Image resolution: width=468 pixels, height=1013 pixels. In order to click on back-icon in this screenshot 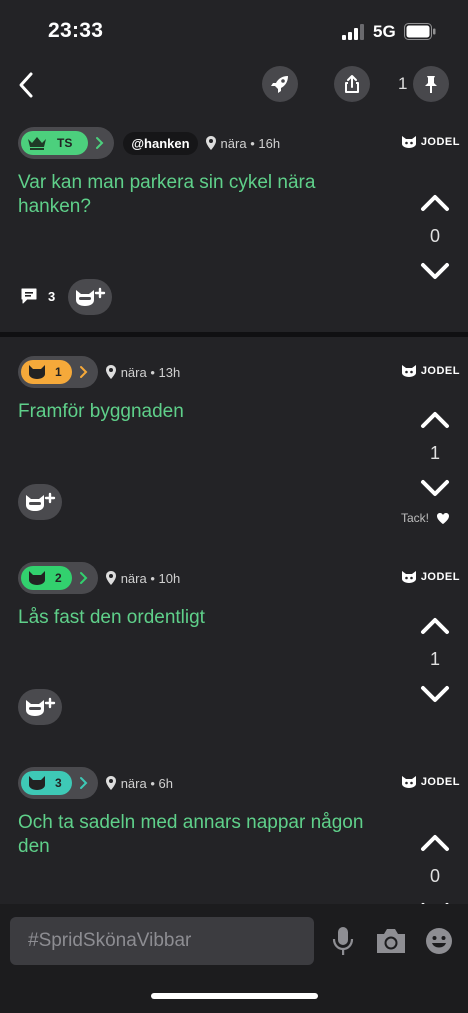, I will do `click(27, 85)`.